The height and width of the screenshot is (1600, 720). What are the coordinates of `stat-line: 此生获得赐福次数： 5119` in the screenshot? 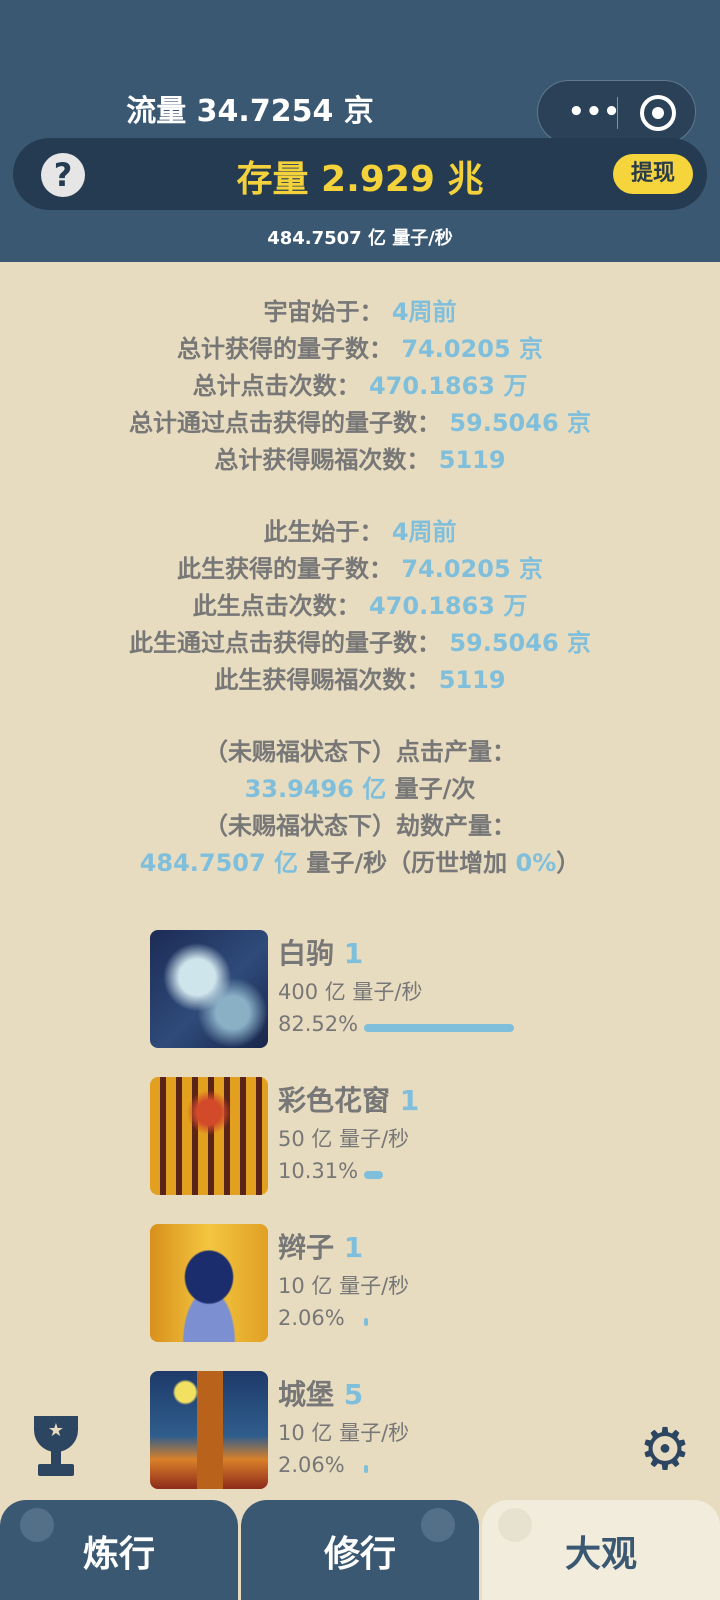 It's located at (360, 680).